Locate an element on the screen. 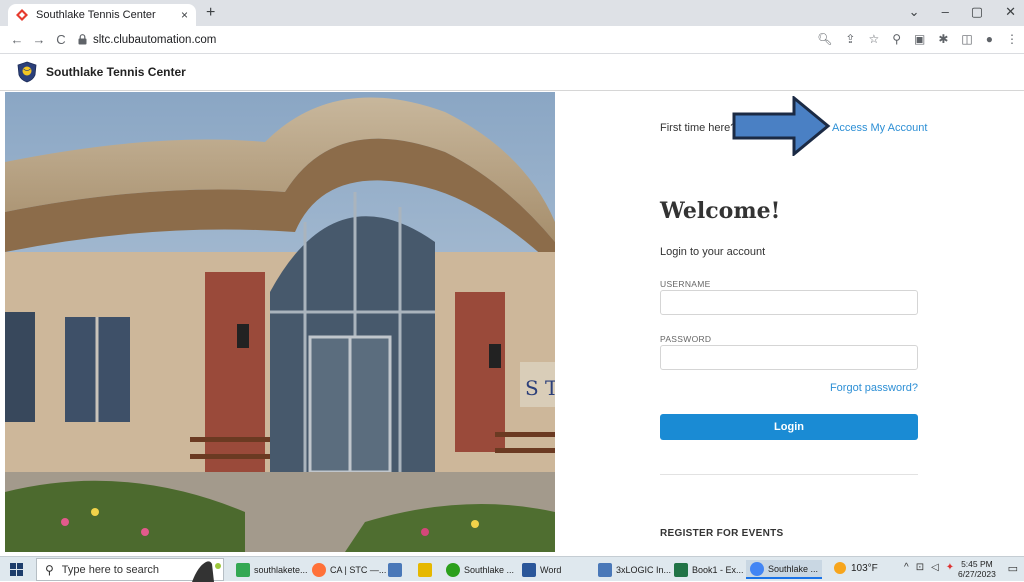 The height and width of the screenshot is (582, 1024). username-label: USERNAME is located at coordinates (685, 284).